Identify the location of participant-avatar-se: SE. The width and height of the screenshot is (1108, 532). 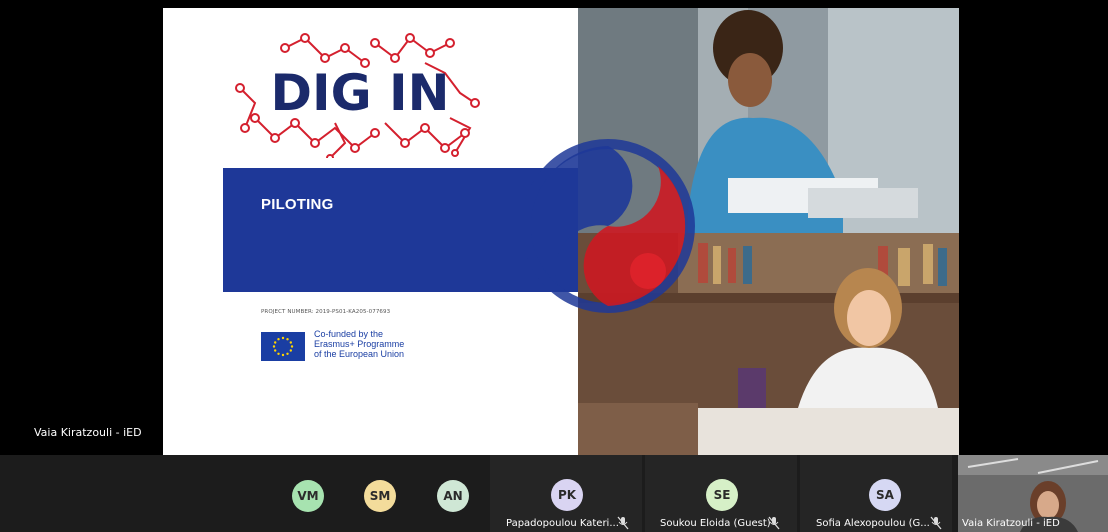
(722, 495).